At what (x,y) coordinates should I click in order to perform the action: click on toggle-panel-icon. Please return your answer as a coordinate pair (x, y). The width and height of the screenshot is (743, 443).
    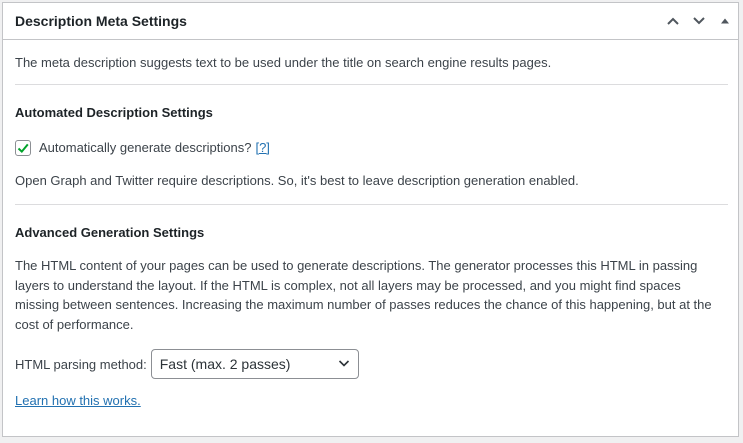
    Looking at the image, I should click on (725, 21).